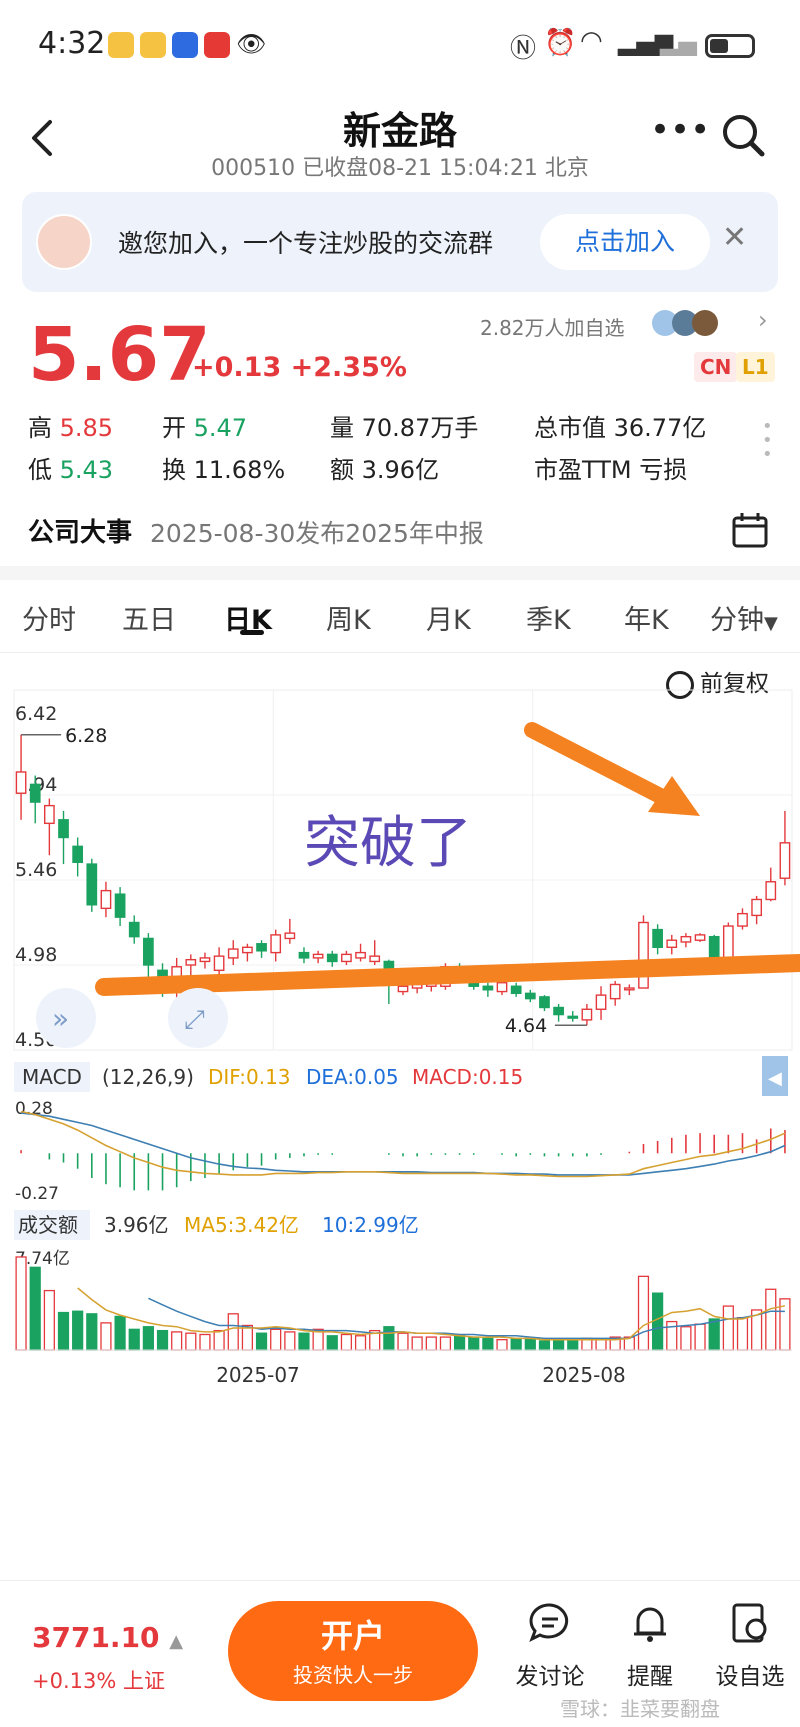 The image size is (800, 1727). I want to click on collapse-icon: ◀, so click(775, 1078).